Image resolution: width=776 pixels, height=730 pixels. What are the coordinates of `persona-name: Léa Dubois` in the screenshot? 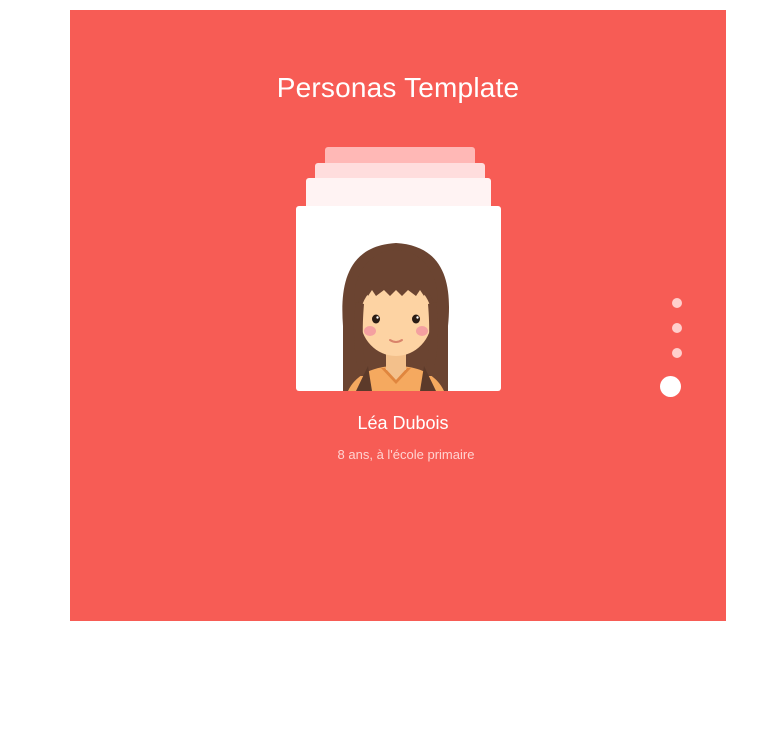 It's located at (403, 423).